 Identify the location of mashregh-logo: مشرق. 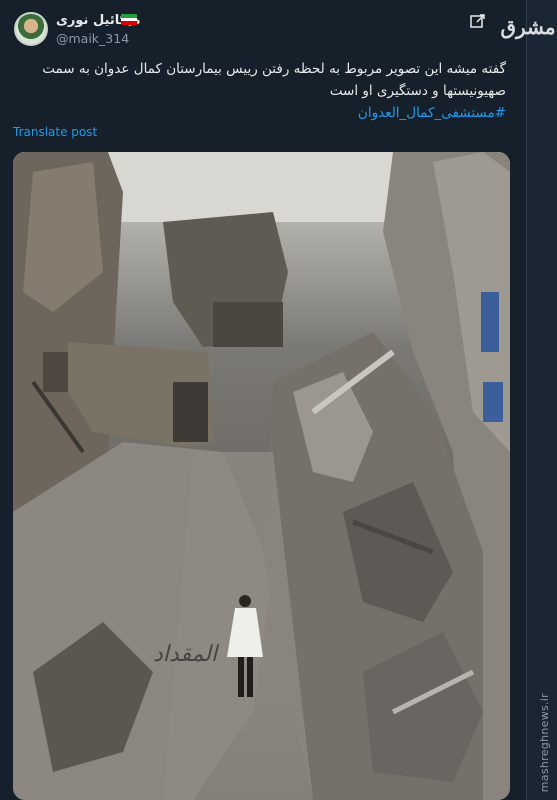
(528, 27).